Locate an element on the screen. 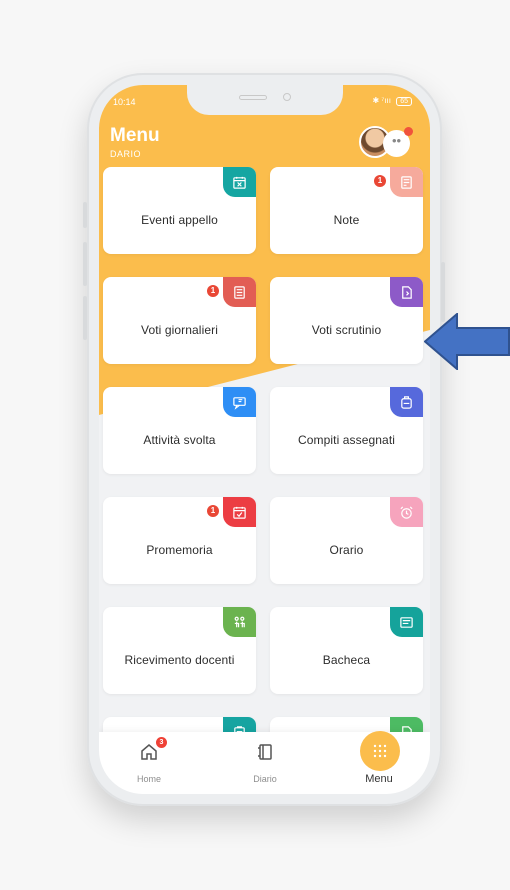  page-header: Menu DARIO is located at coordinates (135, 142).